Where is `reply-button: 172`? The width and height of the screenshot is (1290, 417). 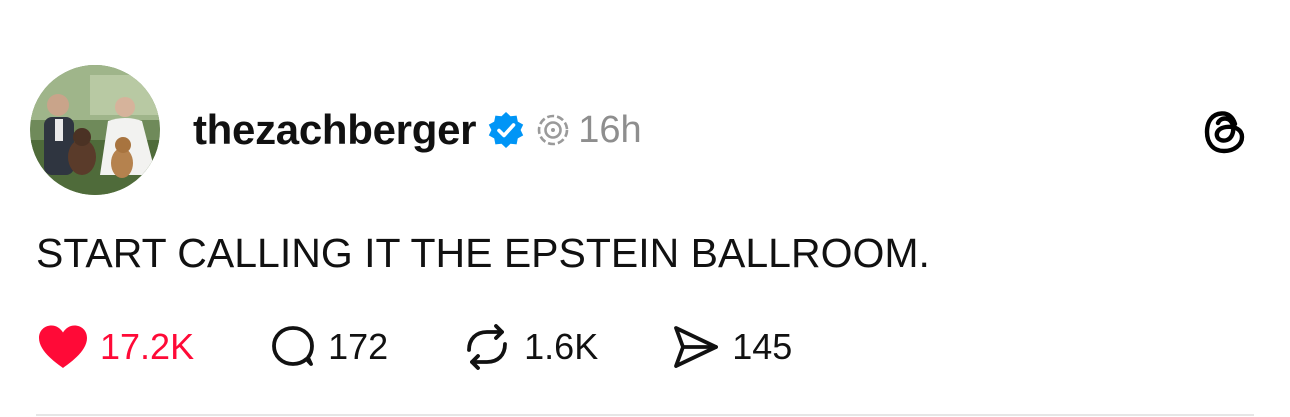 reply-button: 172 is located at coordinates (328, 347).